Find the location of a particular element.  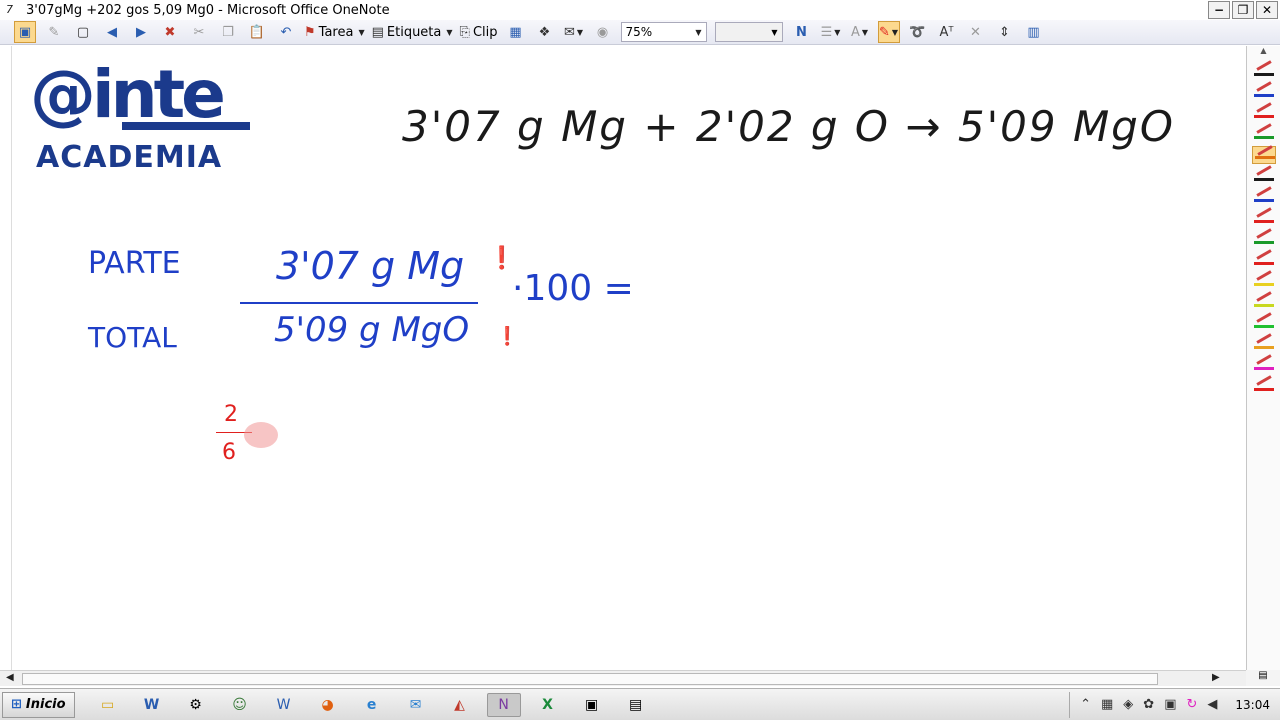

full-page-view-icon: ▣ is located at coordinates (25, 32).